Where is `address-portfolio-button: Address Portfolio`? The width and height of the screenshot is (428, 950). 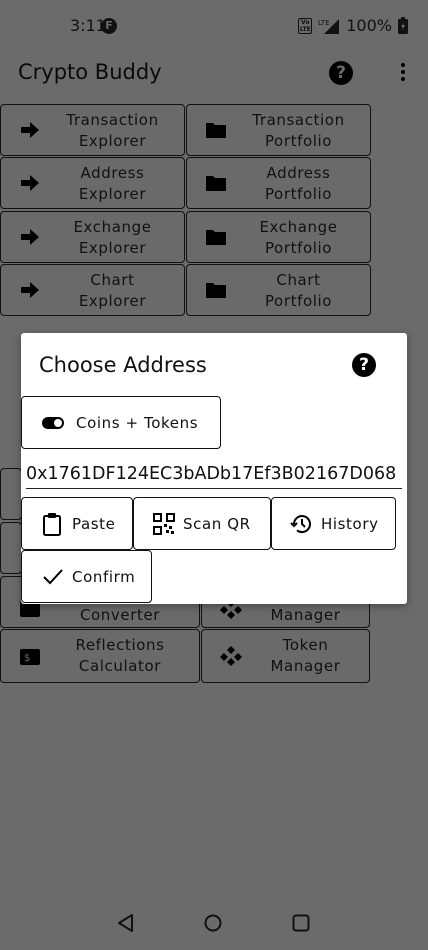 address-portfolio-button: Address Portfolio is located at coordinates (278, 183).